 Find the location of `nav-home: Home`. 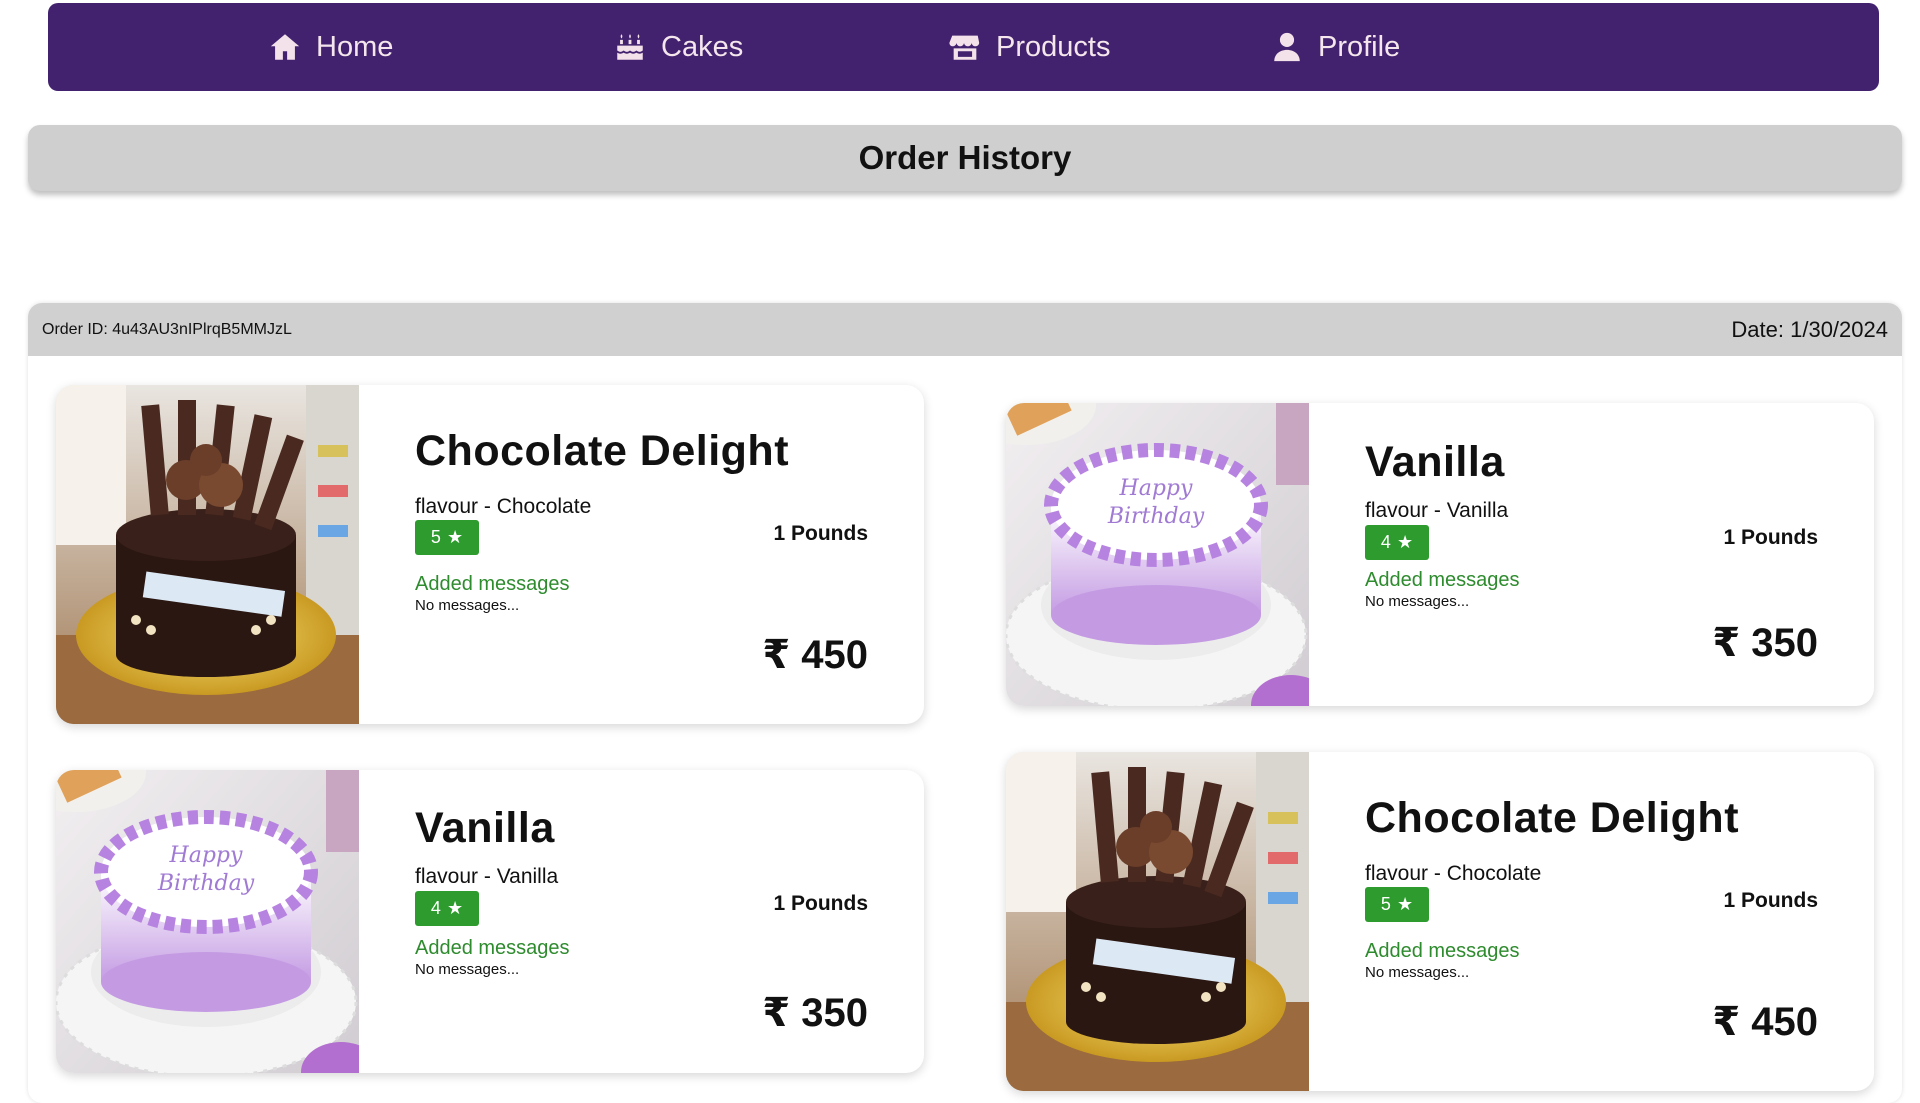

nav-home: Home is located at coordinates (330, 47).